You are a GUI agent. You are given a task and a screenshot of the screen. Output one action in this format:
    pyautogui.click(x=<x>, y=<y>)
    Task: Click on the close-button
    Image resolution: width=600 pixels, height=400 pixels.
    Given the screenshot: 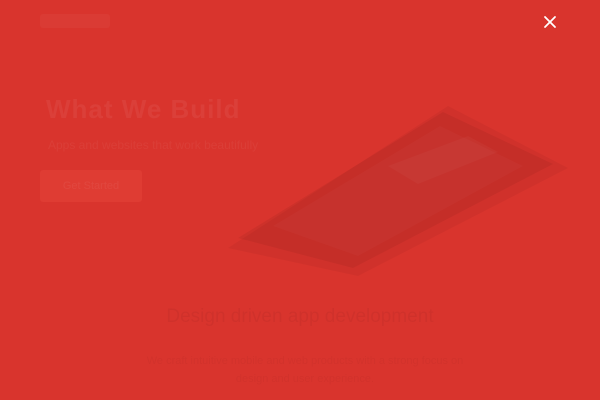 What is the action you would take?
    pyautogui.click(x=550, y=22)
    